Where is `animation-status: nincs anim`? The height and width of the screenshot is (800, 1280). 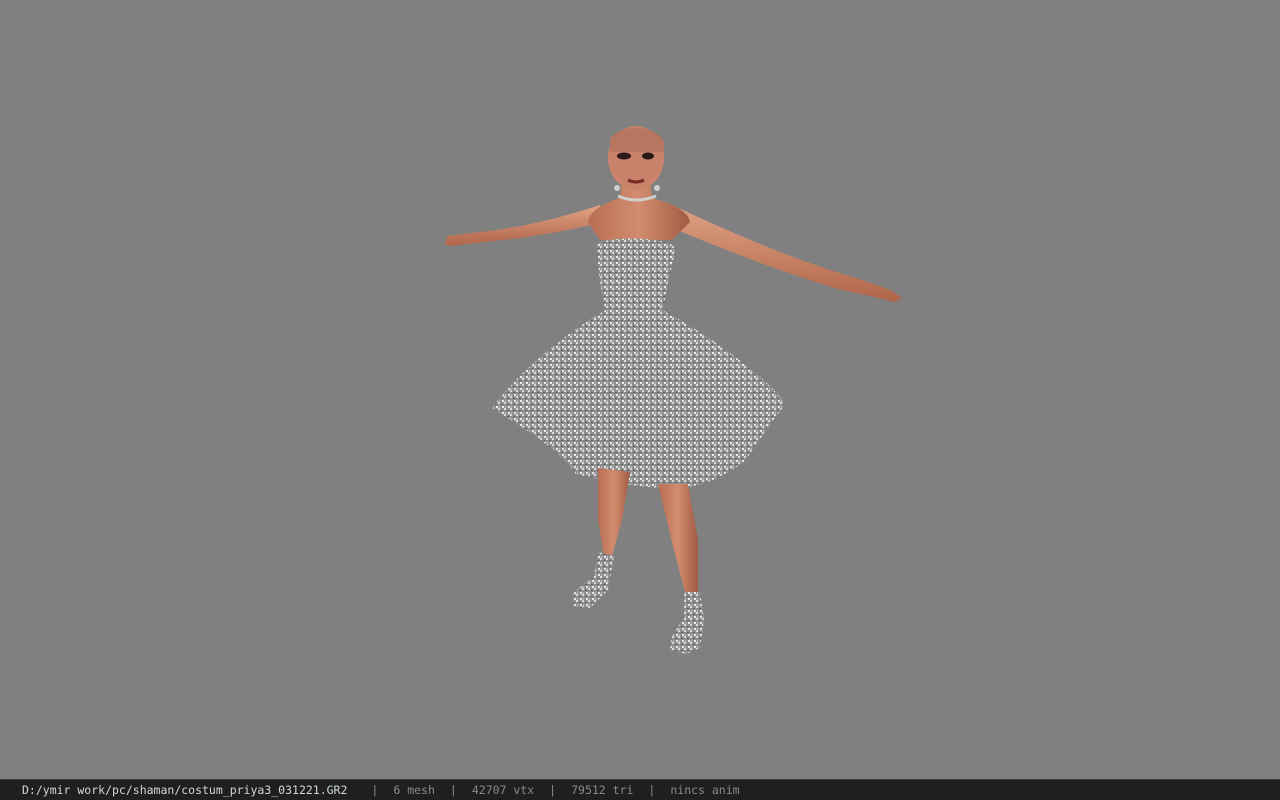
animation-status: nincs anim is located at coordinates (705, 790).